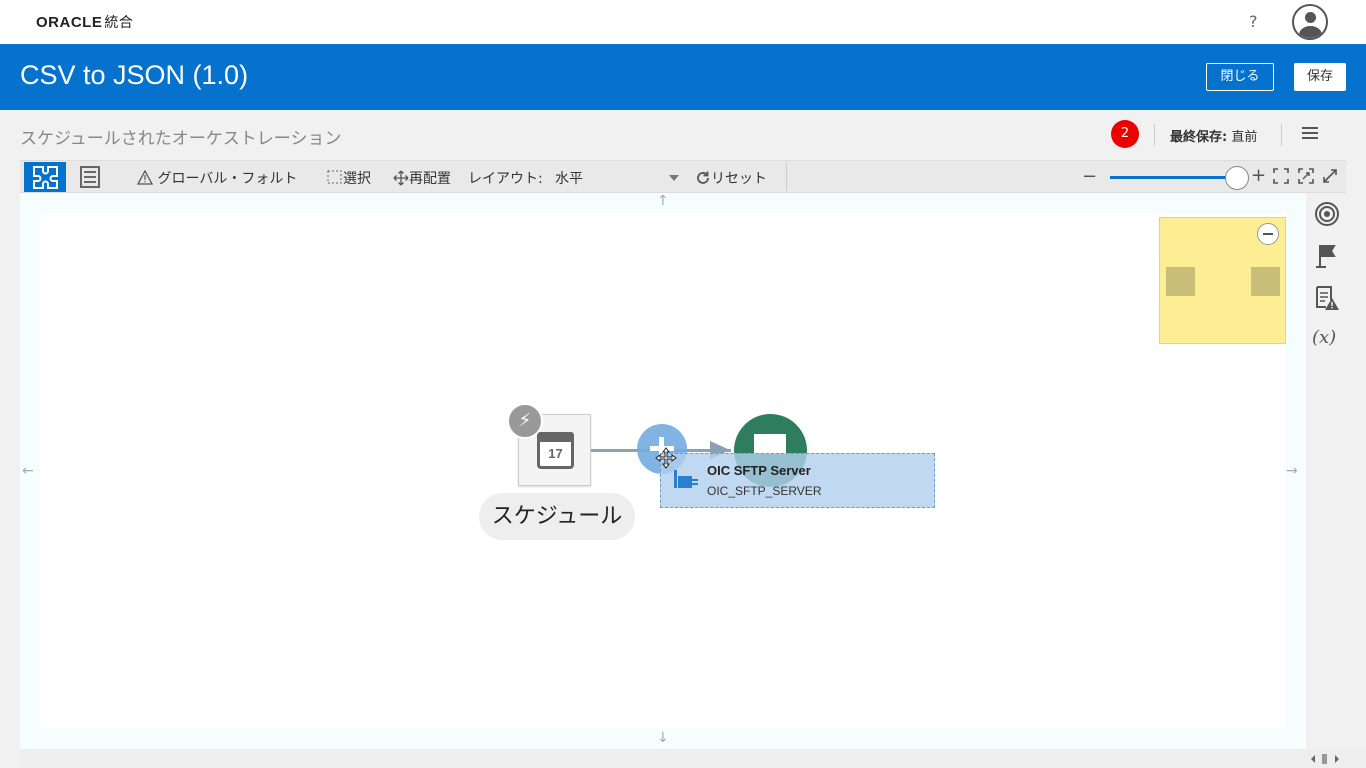 Image resolution: width=1366 pixels, height=768 pixels. I want to click on reset-label: リセット, so click(739, 179).